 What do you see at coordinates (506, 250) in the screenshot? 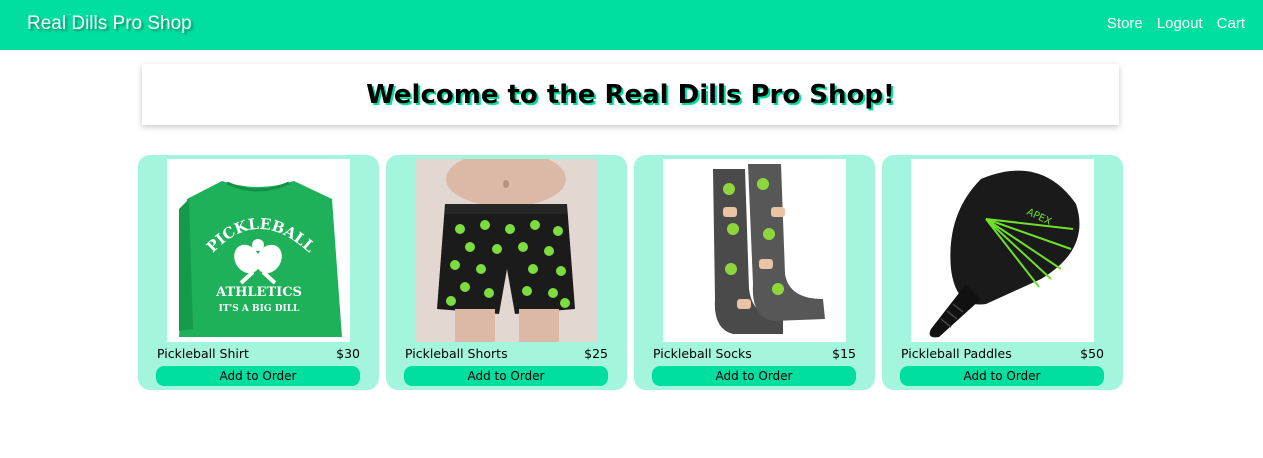
I see `pickleball-shorts-image` at bounding box center [506, 250].